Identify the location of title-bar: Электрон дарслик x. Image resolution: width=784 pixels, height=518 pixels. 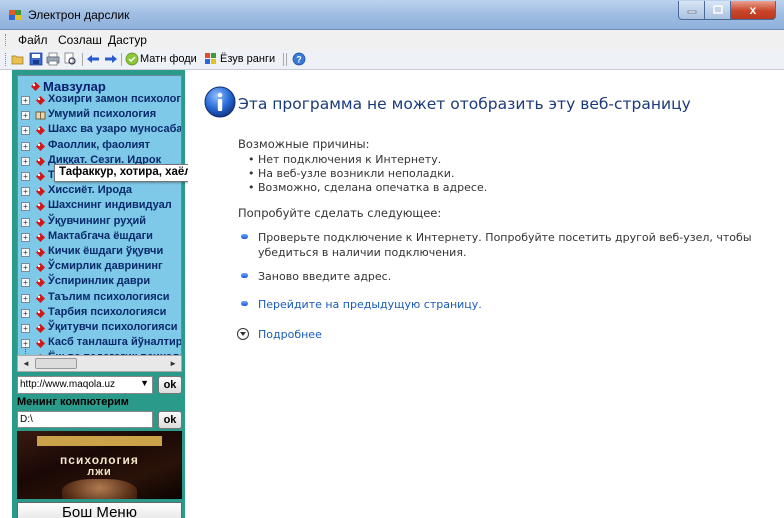
(392, 15).